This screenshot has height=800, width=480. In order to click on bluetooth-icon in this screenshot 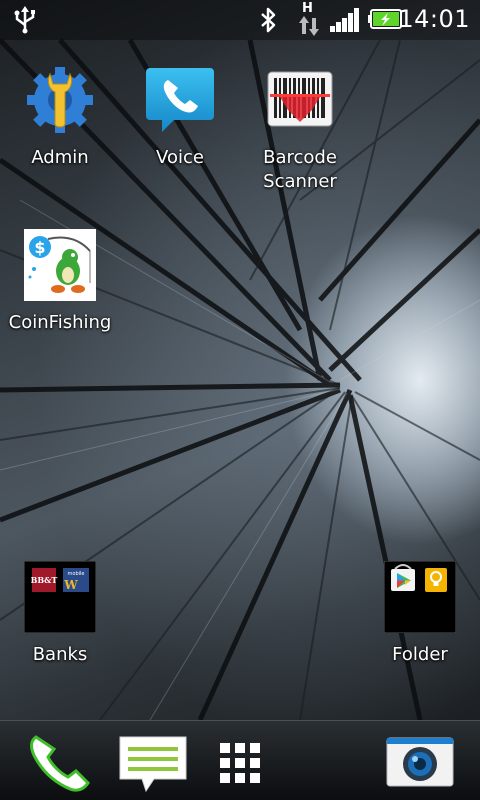, I will do `click(268, 20)`.